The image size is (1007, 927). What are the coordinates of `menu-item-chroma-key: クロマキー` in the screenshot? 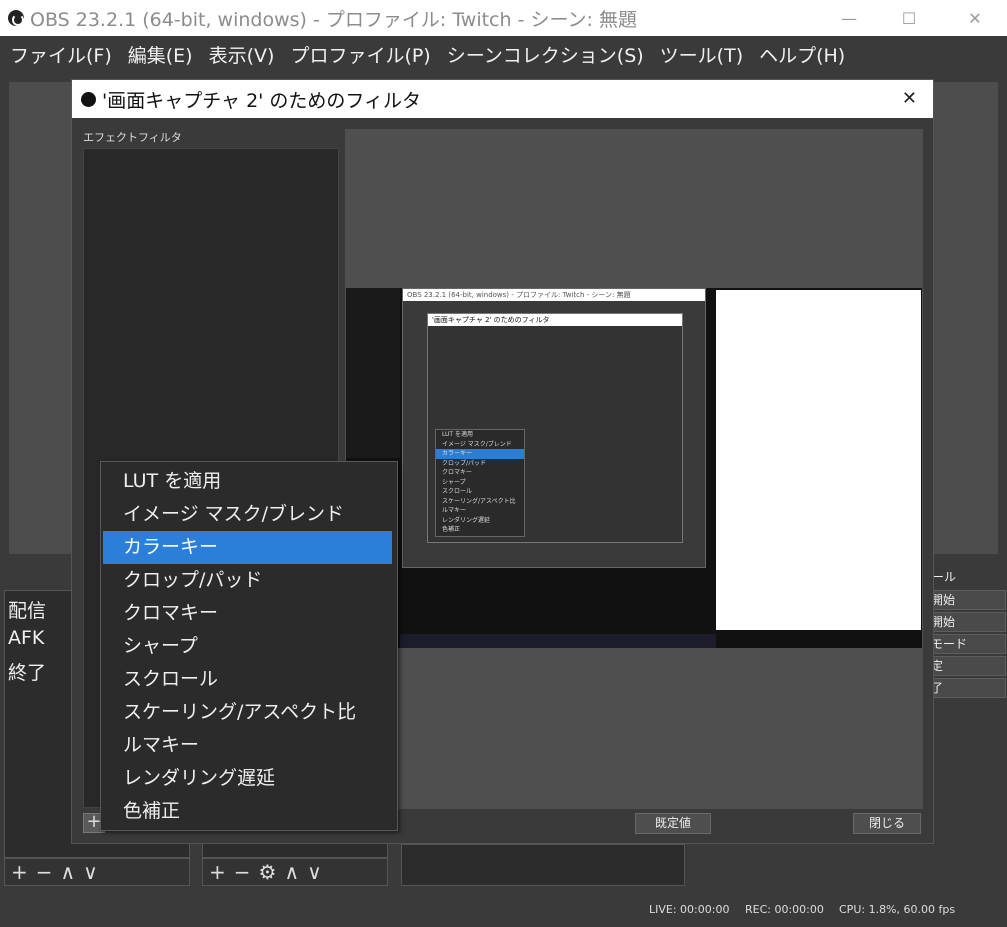 It's located at (247, 613).